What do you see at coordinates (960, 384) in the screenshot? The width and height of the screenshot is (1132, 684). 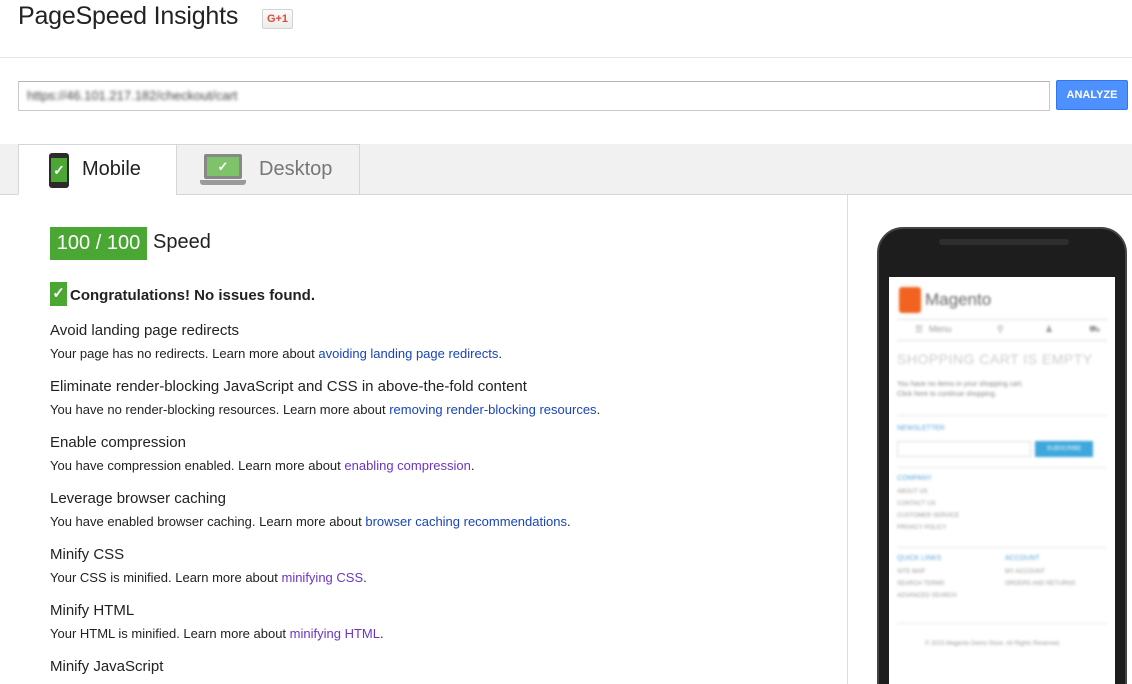 I see `preview-text-1: You have no items in your shopping cart.` at bounding box center [960, 384].